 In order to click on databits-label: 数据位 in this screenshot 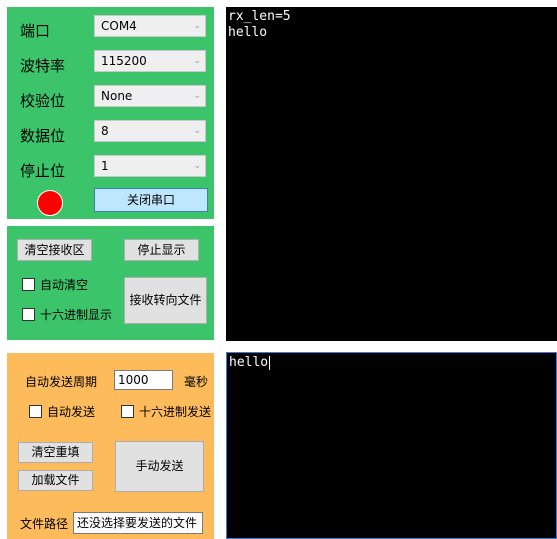, I will do `click(43, 136)`.